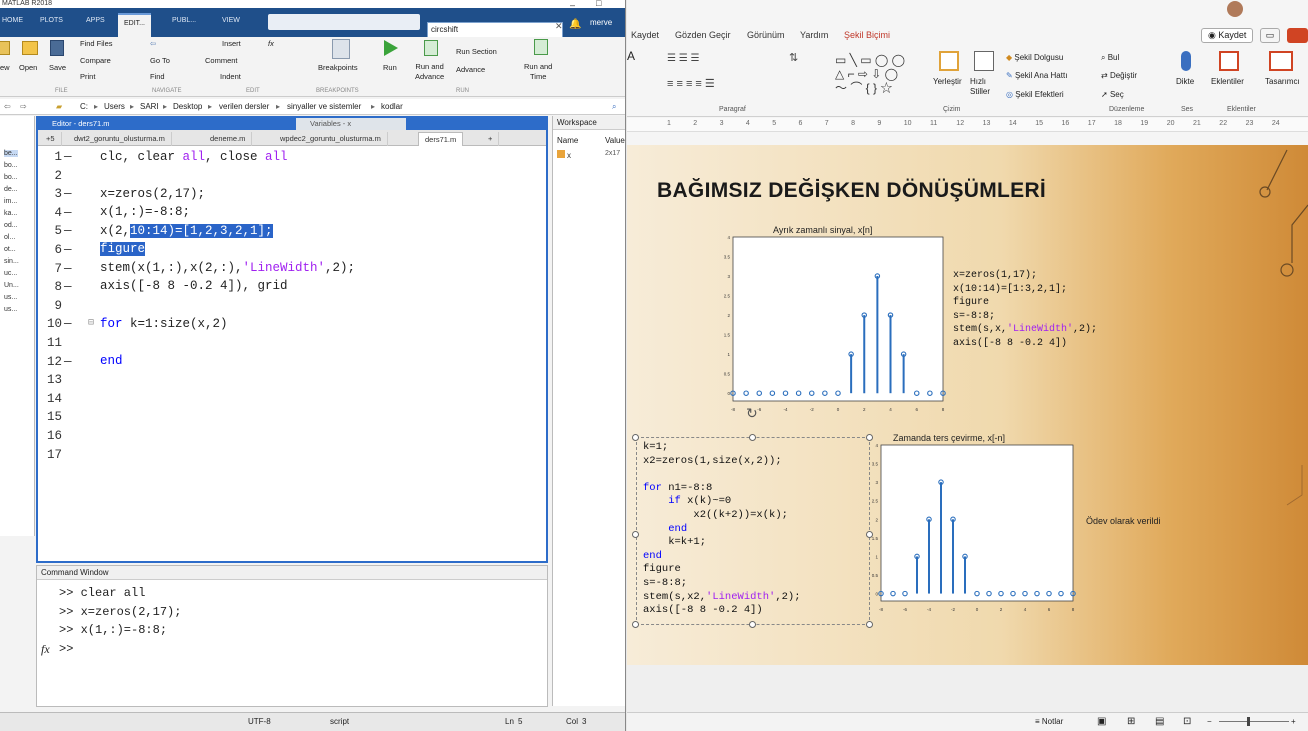  I want to click on normal-view-icon: ▣, so click(1101, 721).